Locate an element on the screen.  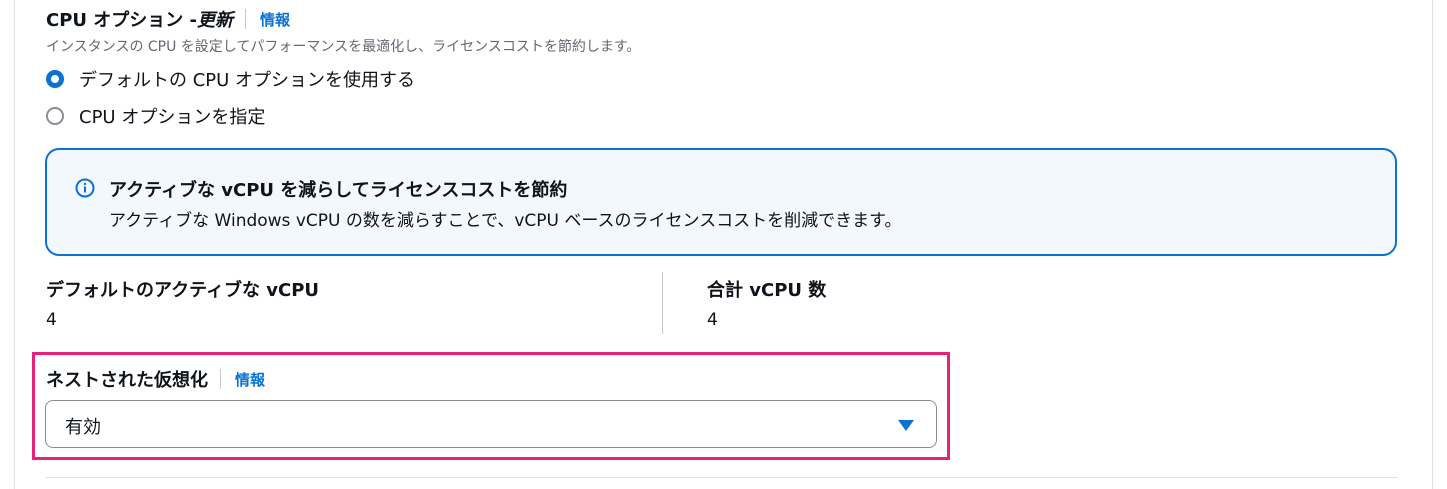
total-vcpu-value: 4 is located at coordinates (712, 320).